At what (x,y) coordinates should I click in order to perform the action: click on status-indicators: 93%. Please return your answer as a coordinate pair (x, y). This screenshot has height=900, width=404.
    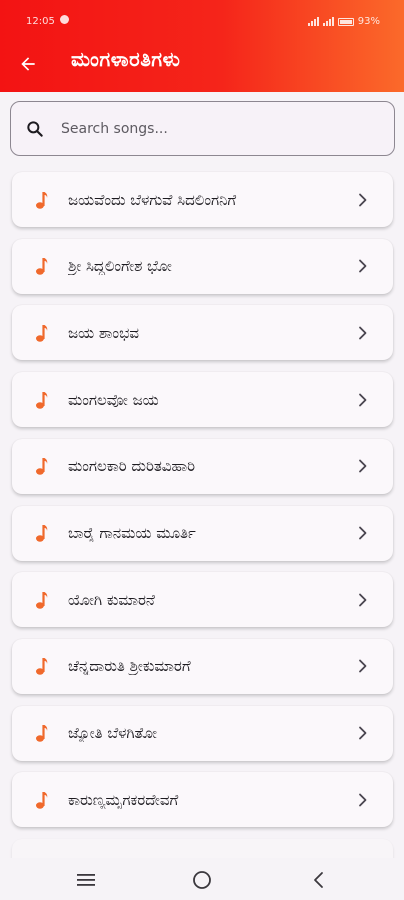
    Looking at the image, I should click on (343, 21).